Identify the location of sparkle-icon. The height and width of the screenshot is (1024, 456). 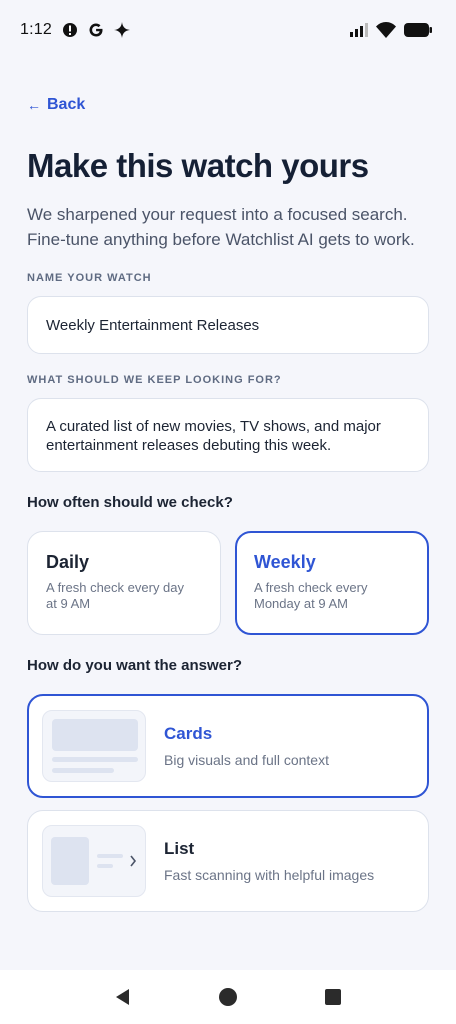
(121, 30).